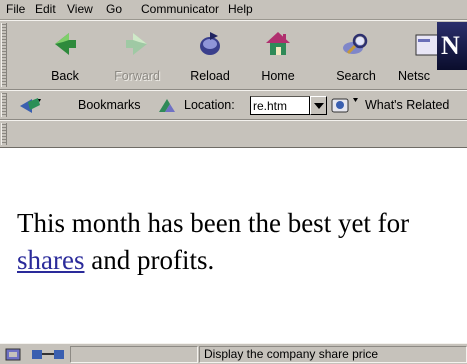 Image resolution: width=467 pixels, height=364 pixels. What do you see at coordinates (137, 56) in the screenshot?
I see `forward-button: Forward` at bounding box center [137, 56].